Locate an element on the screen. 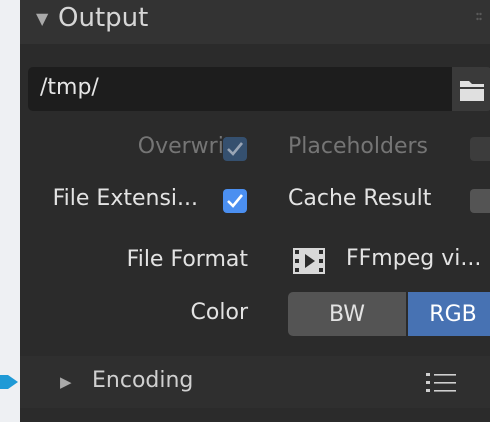 The height and width of the screenshot is (422, 490). panel-title: Output is located at coordinates (103, 18).